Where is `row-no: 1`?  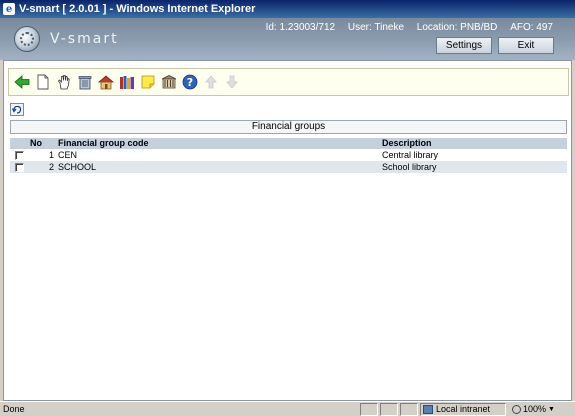 row-no: 1 is located at coordinates (51, 155).